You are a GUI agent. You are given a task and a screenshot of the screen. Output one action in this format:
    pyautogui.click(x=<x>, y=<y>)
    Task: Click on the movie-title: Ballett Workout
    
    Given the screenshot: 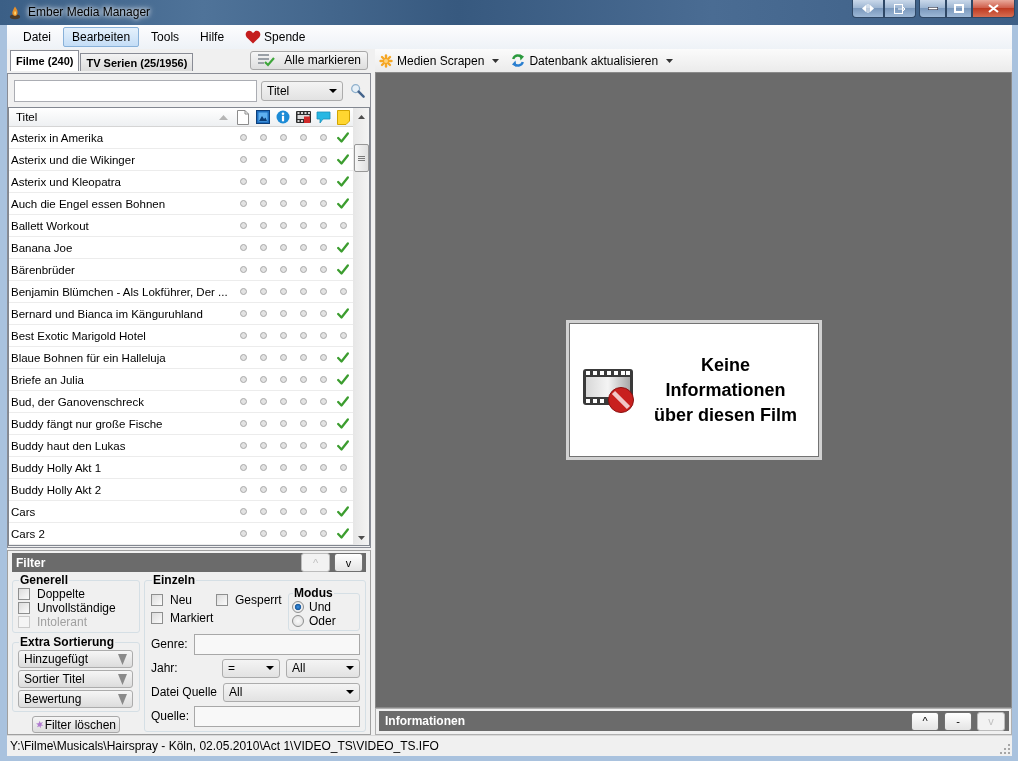 What is the action you would take?
    pyautogui.click(x=50, y=225)
    